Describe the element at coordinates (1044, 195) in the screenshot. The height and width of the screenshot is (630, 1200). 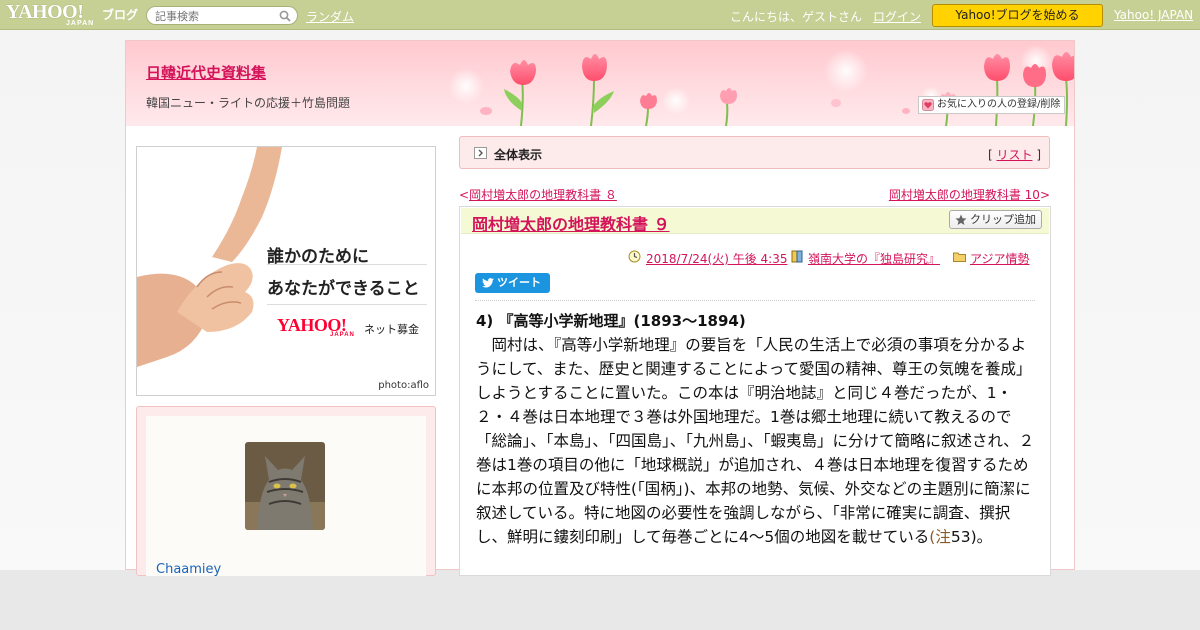
I see `next-arrow: >` at that location.